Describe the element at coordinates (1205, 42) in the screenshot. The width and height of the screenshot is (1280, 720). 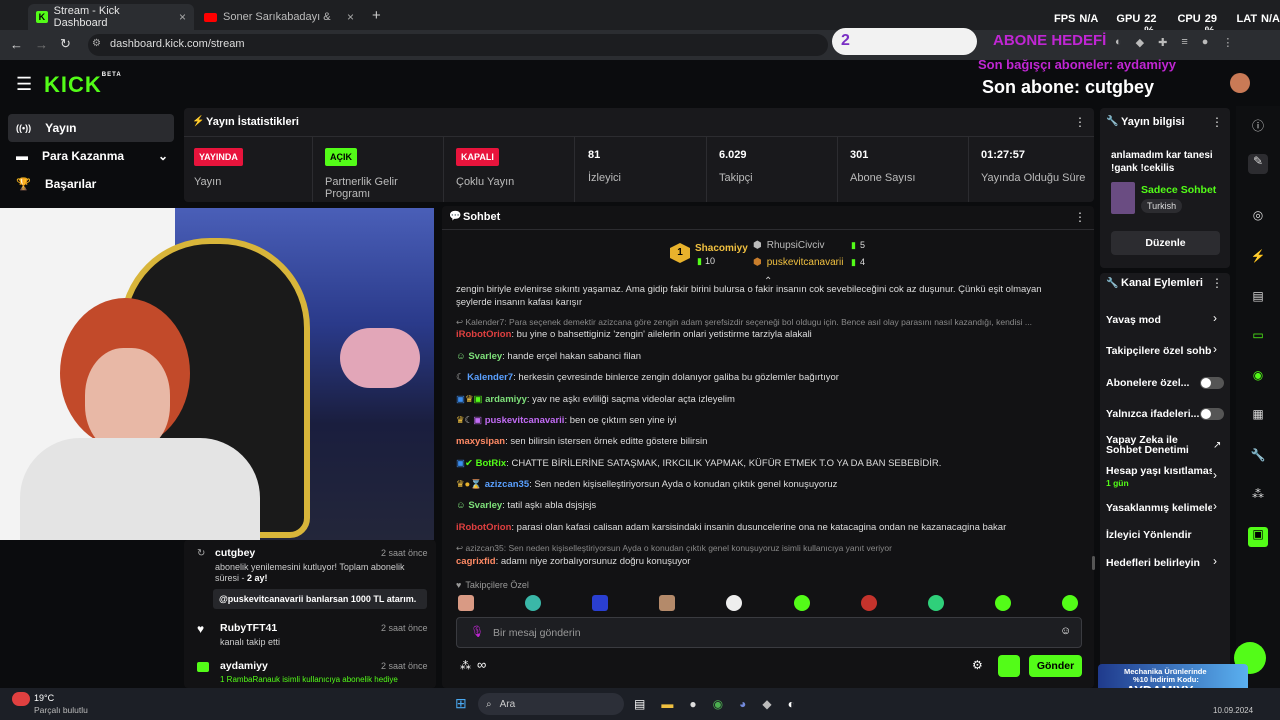
I see `profile-icon: ●` at that location.